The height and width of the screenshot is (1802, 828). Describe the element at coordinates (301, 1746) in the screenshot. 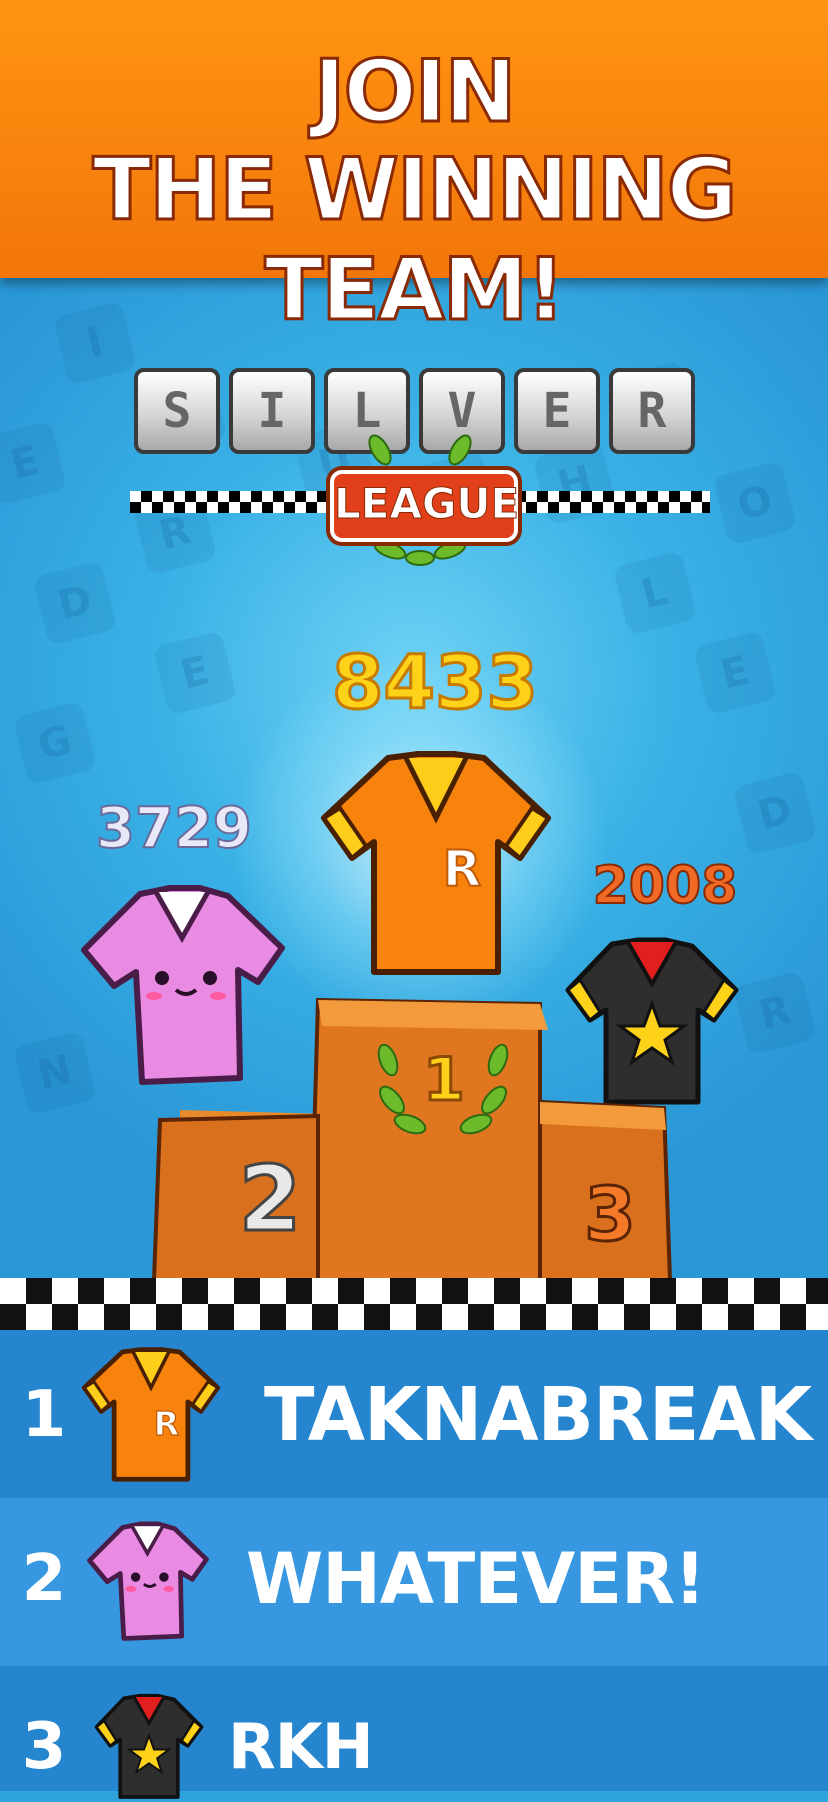

I see `player-name: RKH` at that location.